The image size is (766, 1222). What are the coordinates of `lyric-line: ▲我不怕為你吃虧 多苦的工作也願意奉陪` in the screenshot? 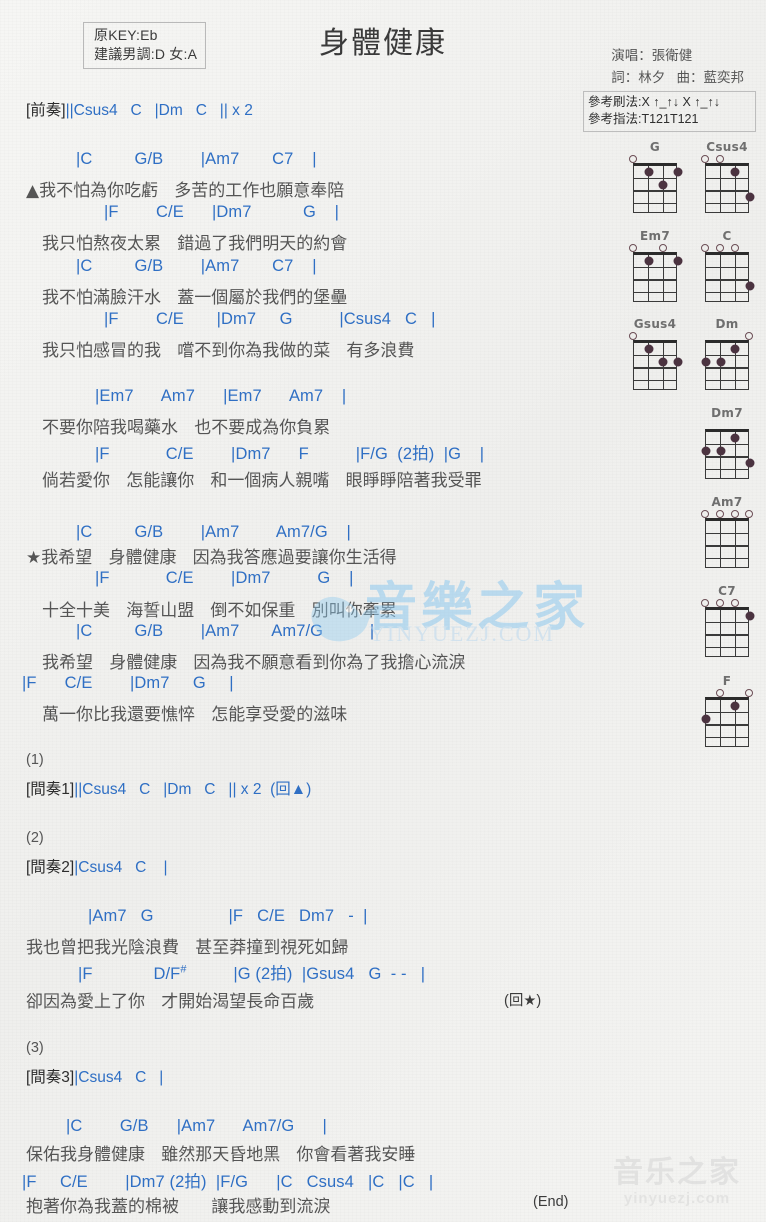 It's located at (185, 191).